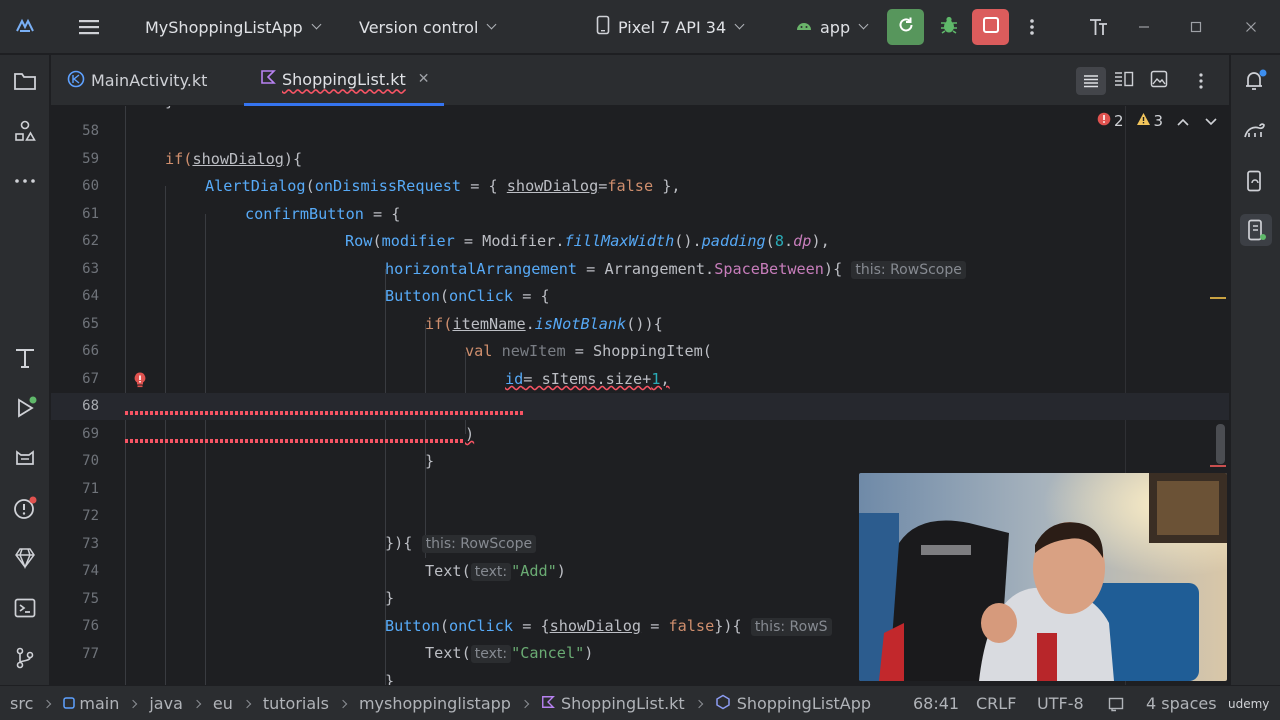  I want to click on readonly-toggle-icon, so click(1116, 703).